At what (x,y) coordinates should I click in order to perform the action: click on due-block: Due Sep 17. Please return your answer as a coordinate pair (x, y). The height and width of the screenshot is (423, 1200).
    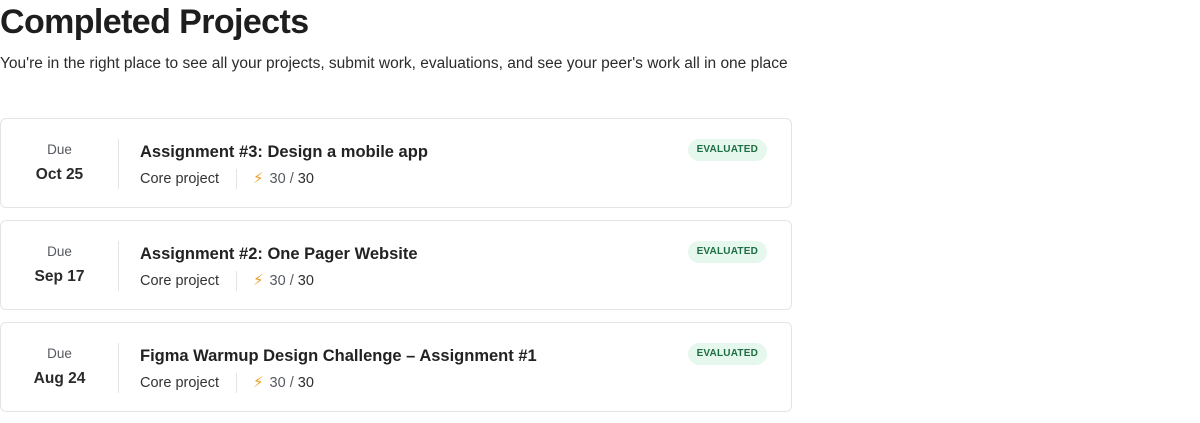
    Looking at the image, I should click on (60, 266).